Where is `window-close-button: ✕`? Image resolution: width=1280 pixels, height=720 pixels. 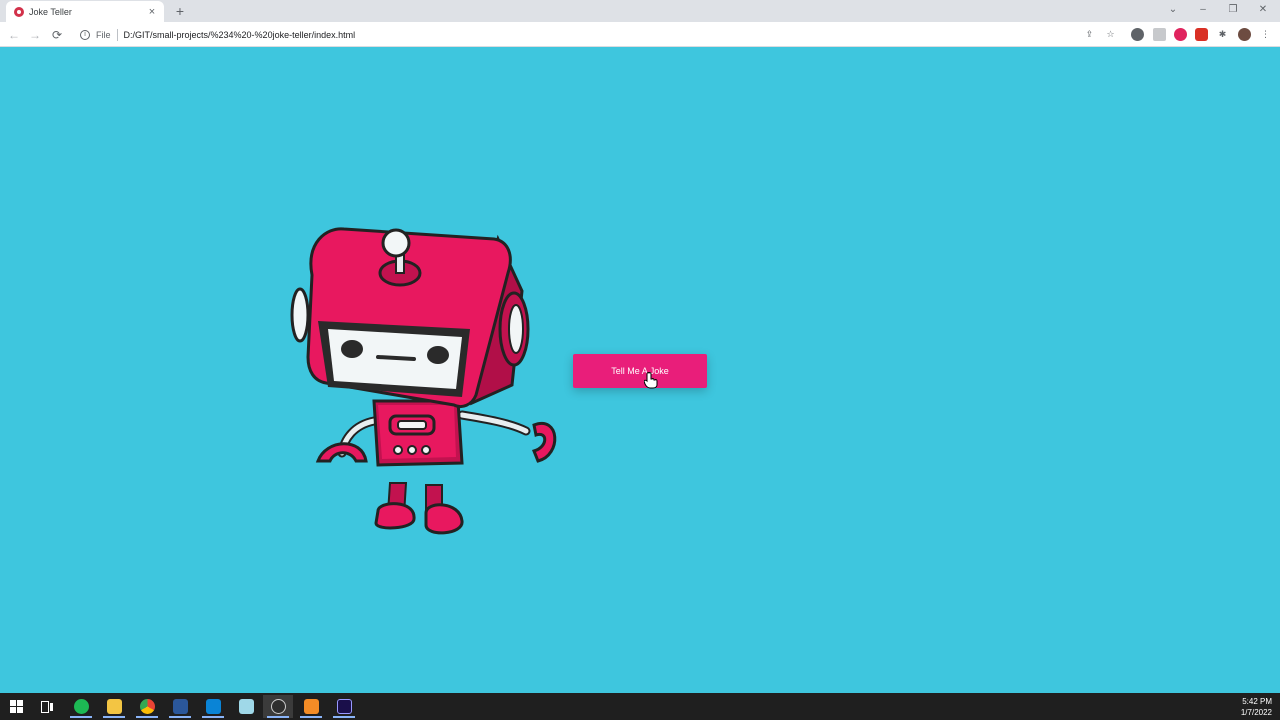 window-close-button: ✕ is located at coordinates (1263, 10).